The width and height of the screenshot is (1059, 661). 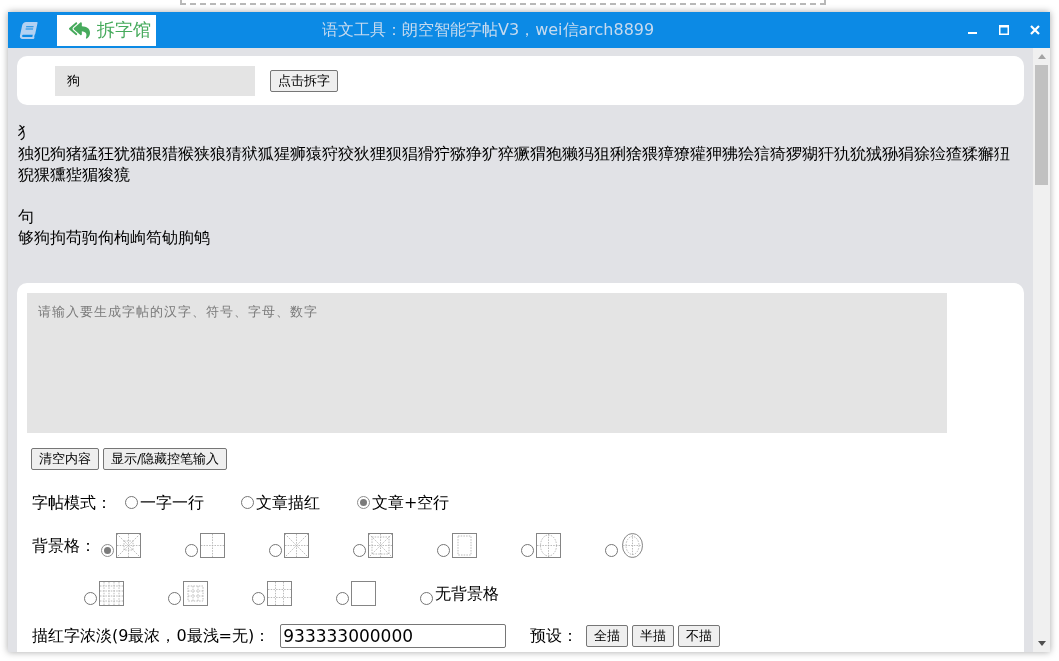 What do you see at coordinates (554, 636) in the screenshot?
I see `field-label: 预设：` at bounding box center [554, 636].